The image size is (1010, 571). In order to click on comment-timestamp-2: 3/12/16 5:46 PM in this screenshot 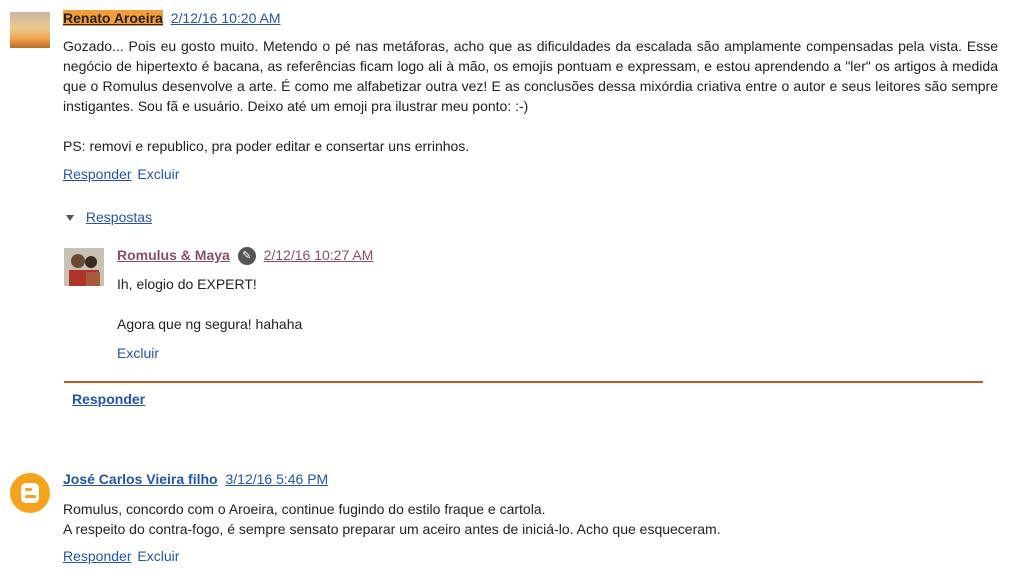, I will do `click(276, 479)`.